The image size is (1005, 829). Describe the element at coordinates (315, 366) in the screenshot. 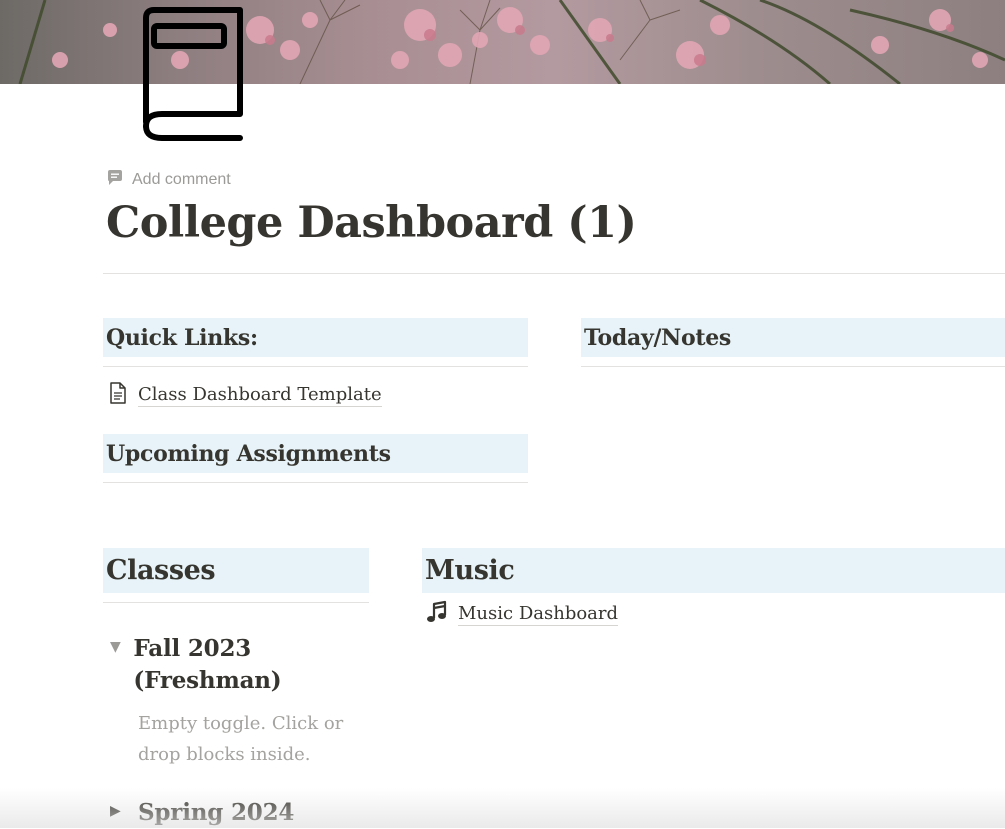

I see `quick-links-divider` at that location.